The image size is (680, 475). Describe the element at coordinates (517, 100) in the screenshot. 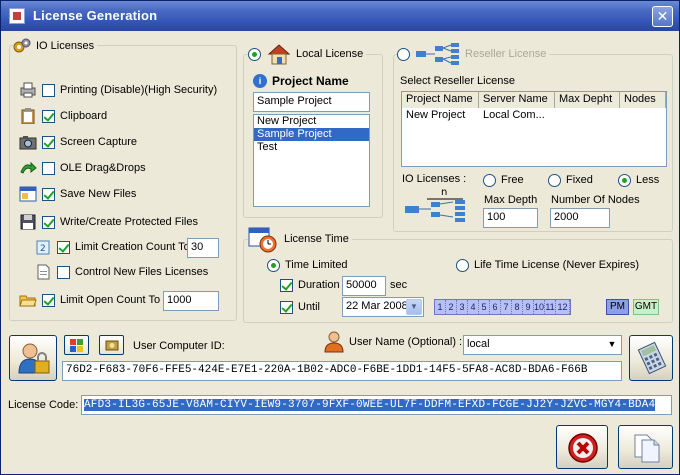

I see `col-server-name: Server Name` at that location.